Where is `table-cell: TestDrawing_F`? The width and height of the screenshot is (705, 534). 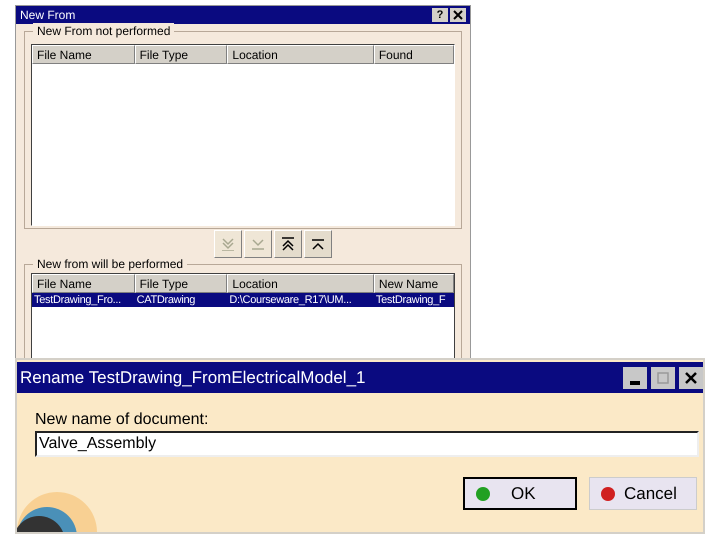
table-cell: TestDrawing_F is located at coordinates (411, 300).